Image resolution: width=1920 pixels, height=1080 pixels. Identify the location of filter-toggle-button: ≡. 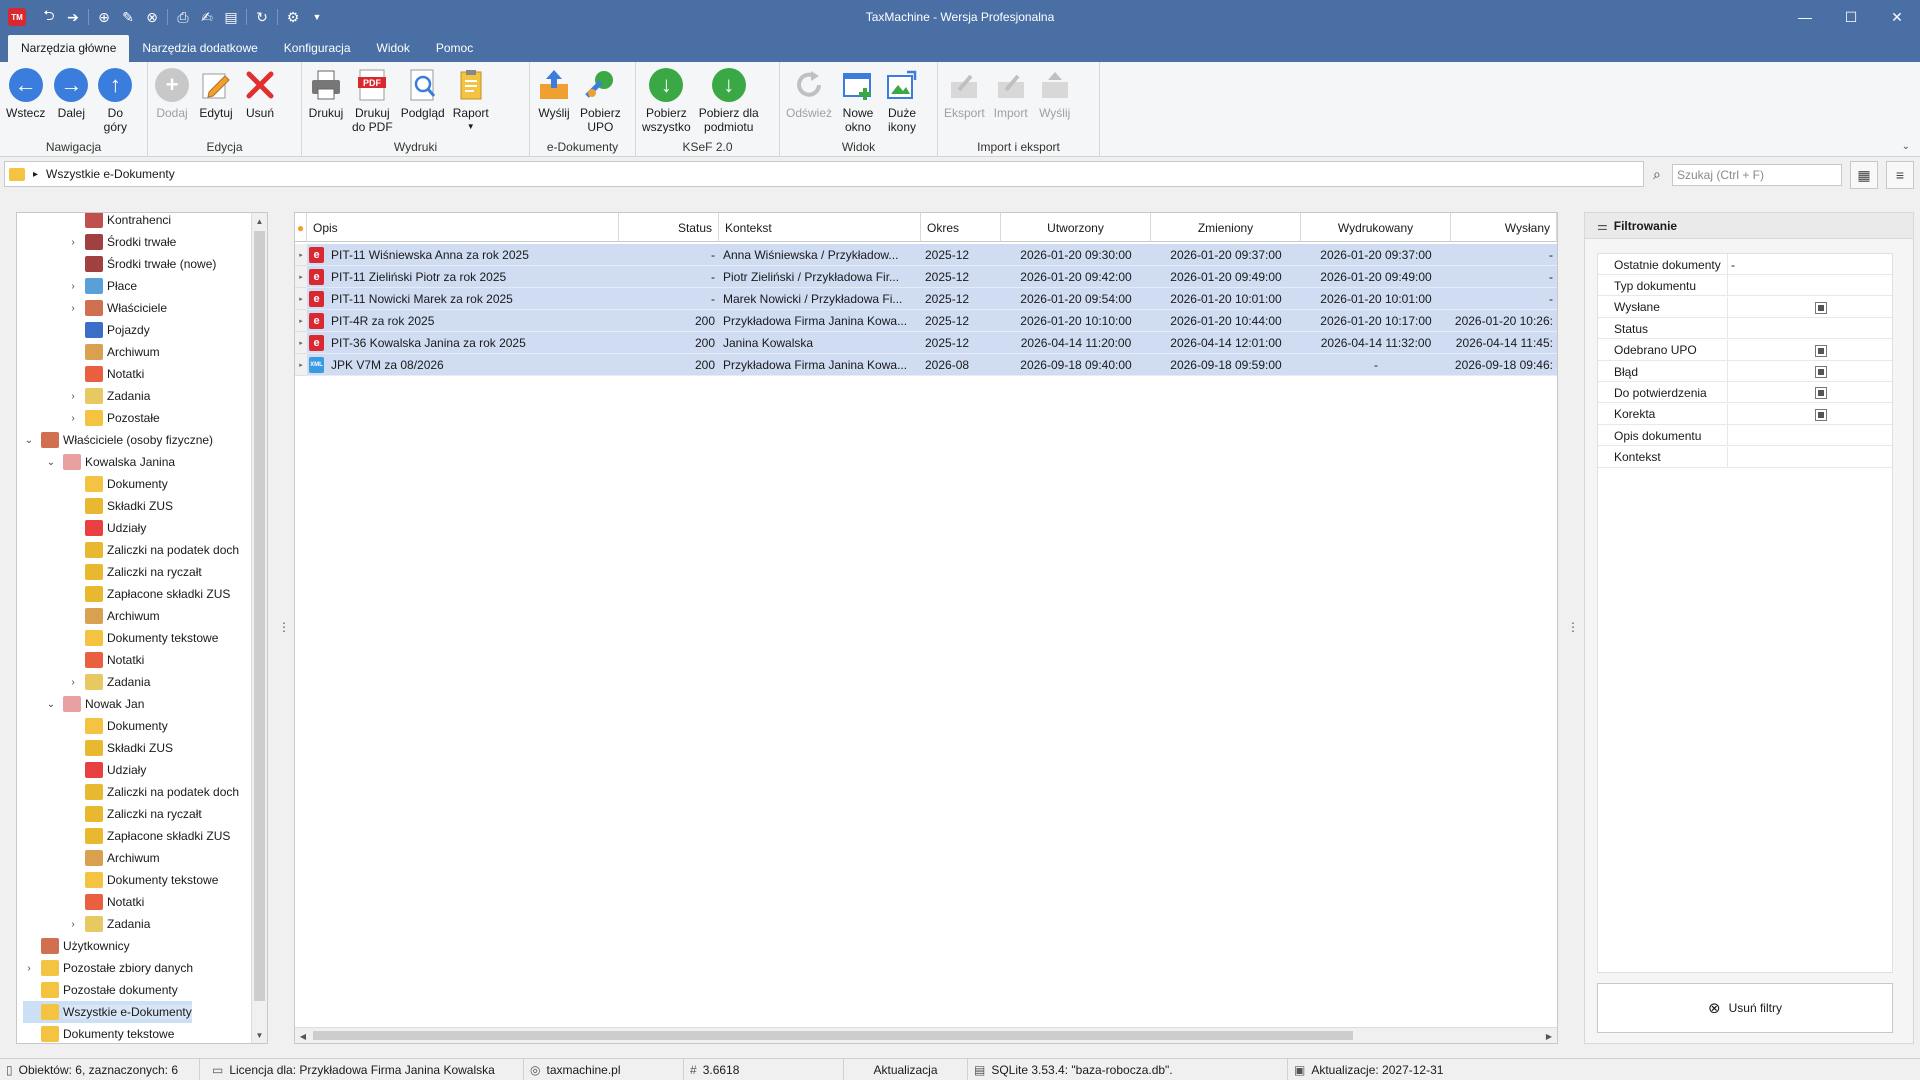
(1900, 175).